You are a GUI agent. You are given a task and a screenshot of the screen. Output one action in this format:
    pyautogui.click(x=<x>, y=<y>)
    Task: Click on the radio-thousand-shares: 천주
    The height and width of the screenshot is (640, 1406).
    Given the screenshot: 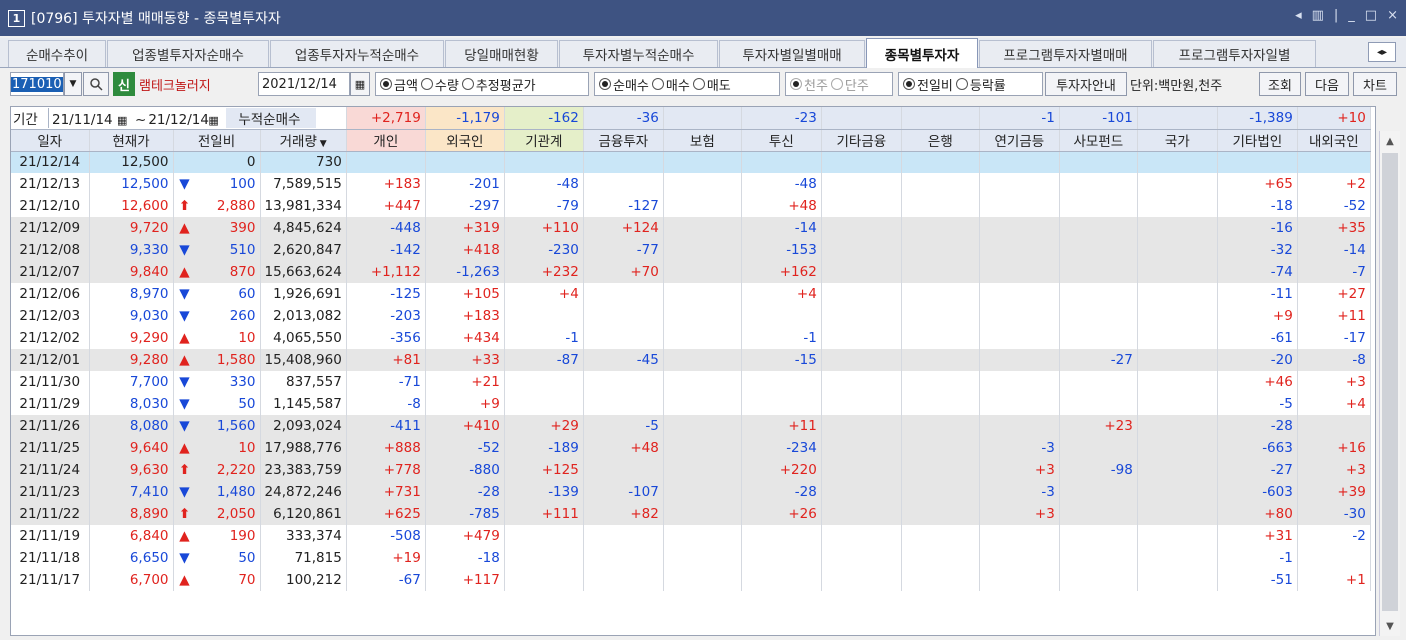 What is the action you would take?
    pyautogui.click(x=809, y=84)
    